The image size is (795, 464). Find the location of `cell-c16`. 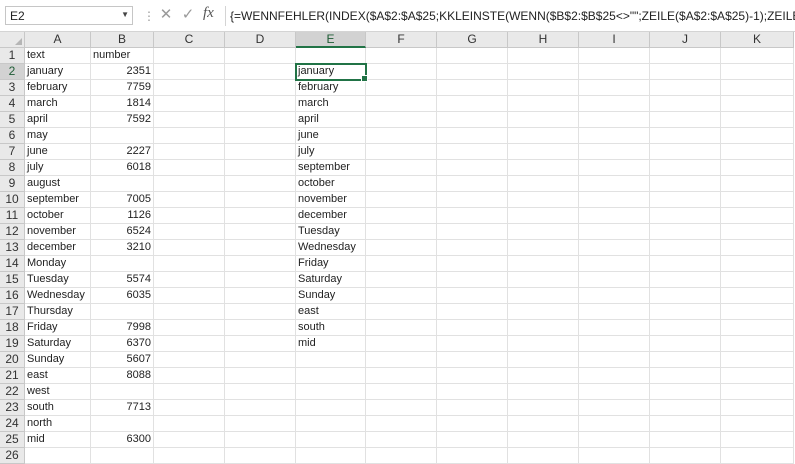

cell-c16 is located at coordinates (189, 296).